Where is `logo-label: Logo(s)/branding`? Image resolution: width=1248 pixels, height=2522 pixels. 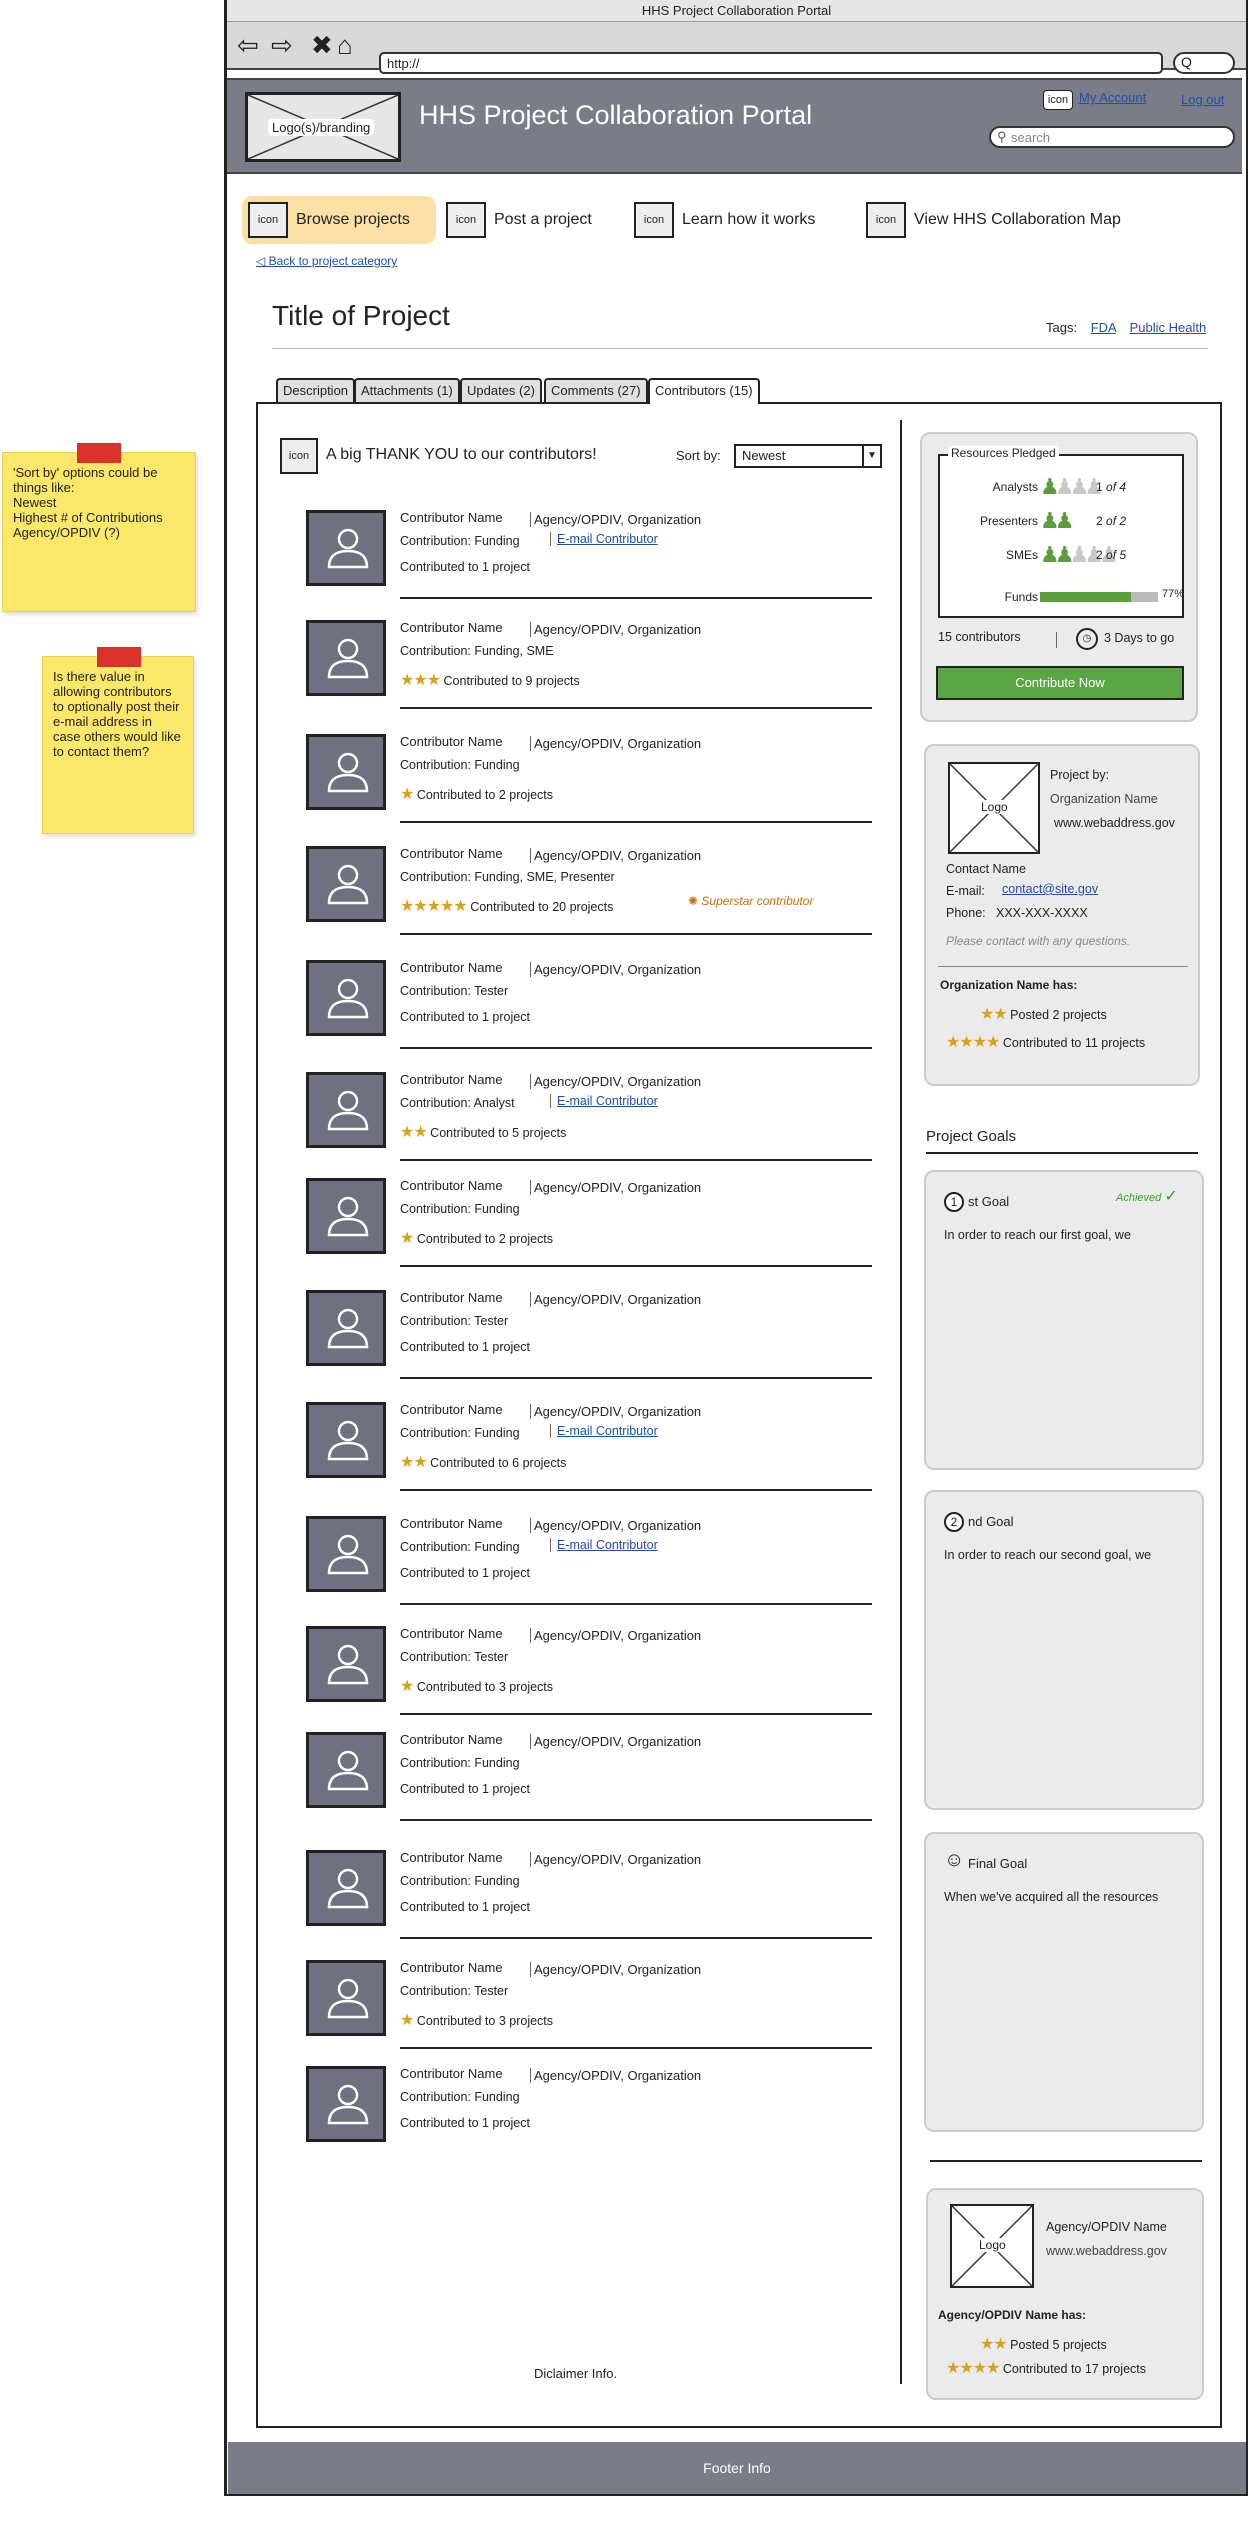
logo-label: Logo(s)/branding is located at coordinates (321, 127).